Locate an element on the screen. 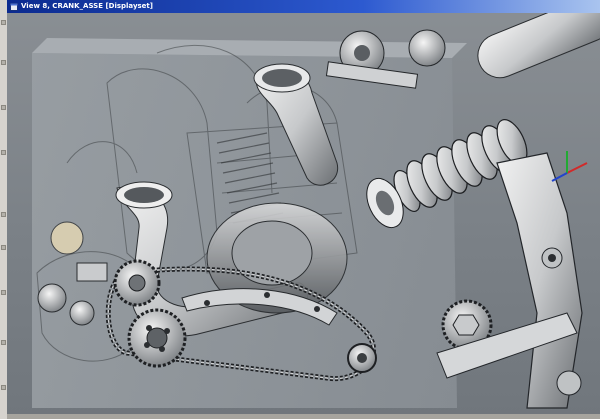  intake-pipe-inner is located at coordinates (282, 78).